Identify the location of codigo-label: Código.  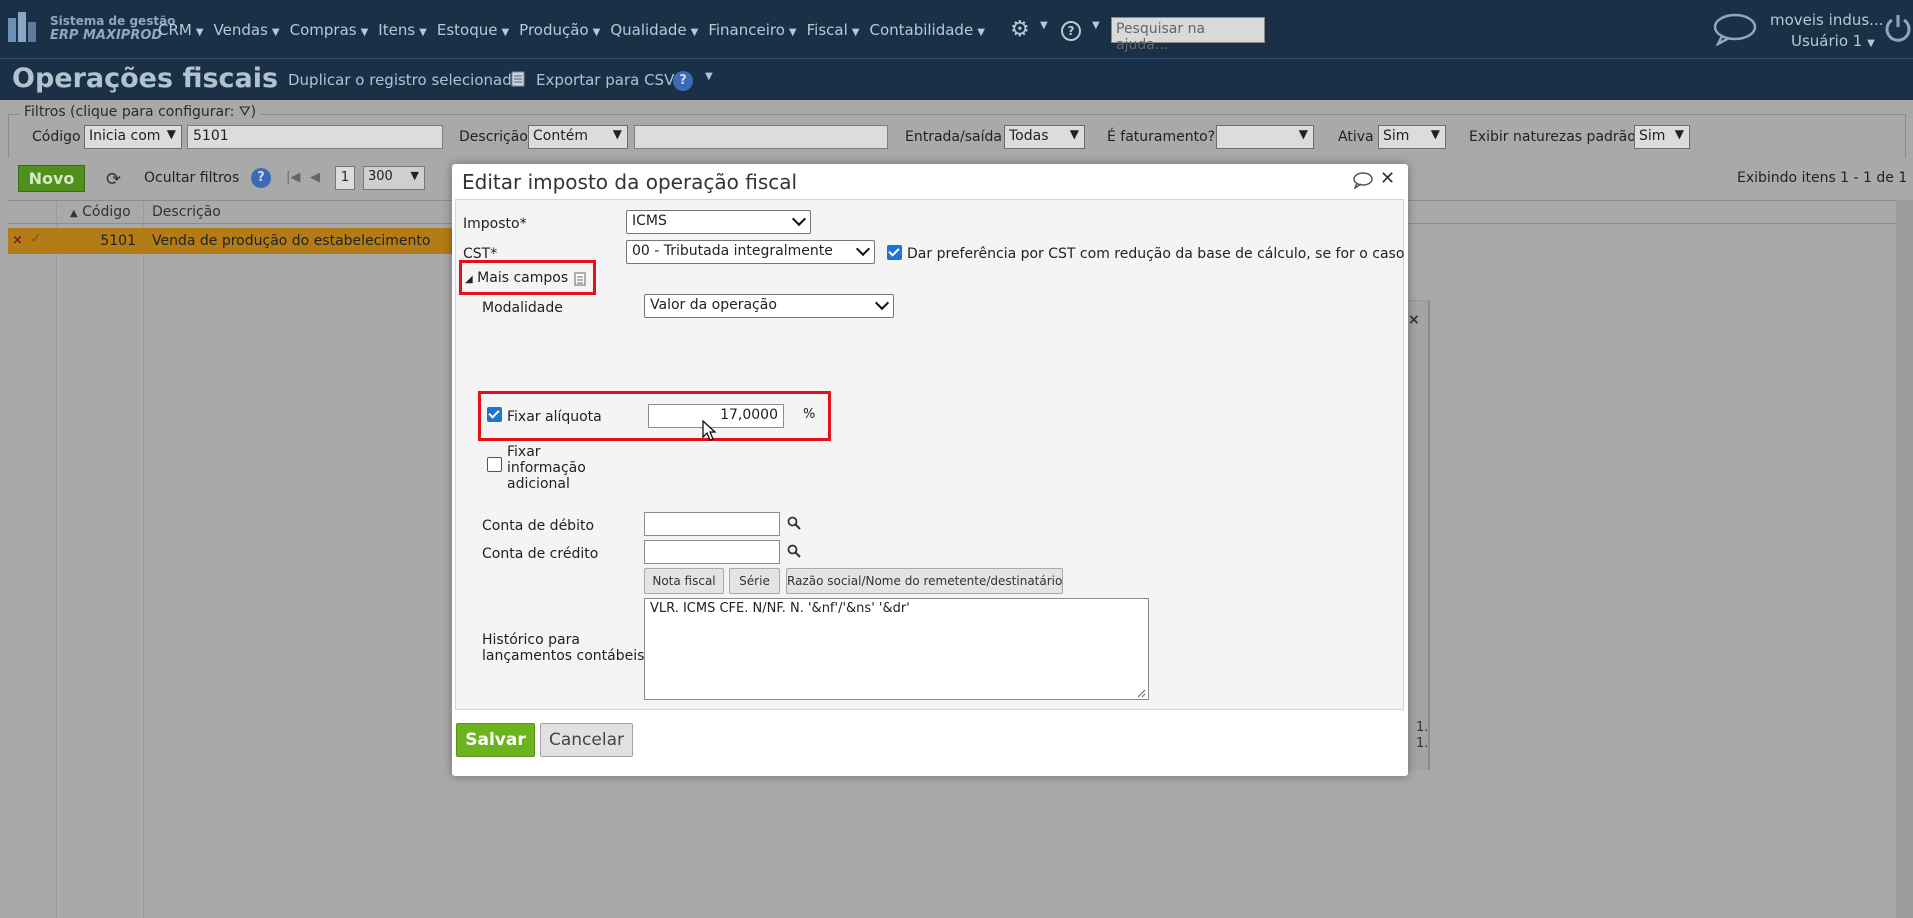
(56, 137).